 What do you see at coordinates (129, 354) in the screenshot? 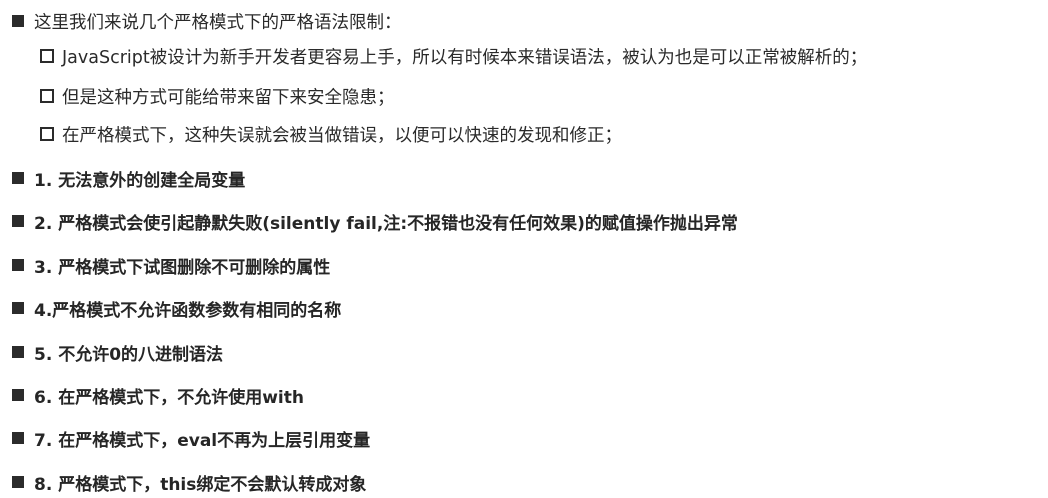
I see `rule-text: 5. 不允许0的八进制语法` at bounding box center [129, 354].